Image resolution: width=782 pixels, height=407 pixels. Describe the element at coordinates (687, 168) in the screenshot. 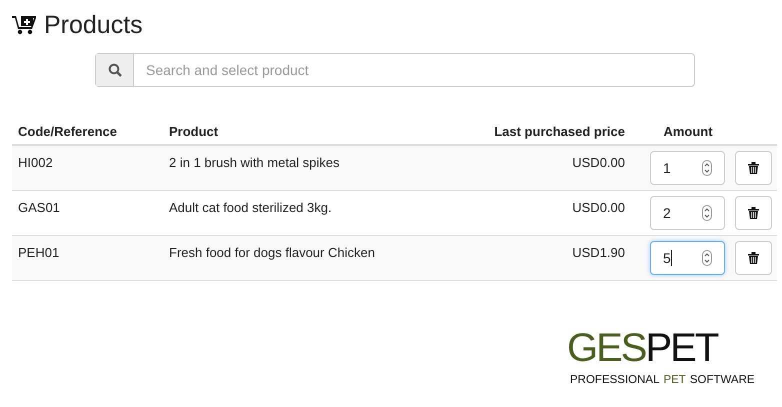

I see `amount-field: 1` at that location.